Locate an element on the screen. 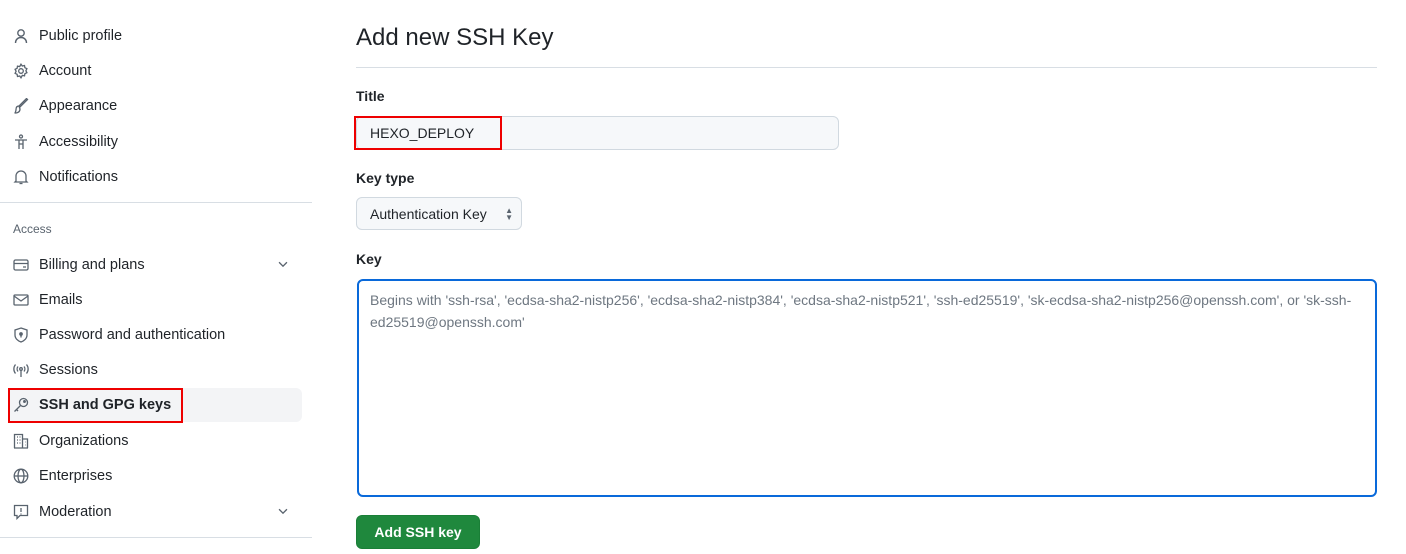 The image size is (1406, 554). accessibility-icon is located at coordinates (21, 142).